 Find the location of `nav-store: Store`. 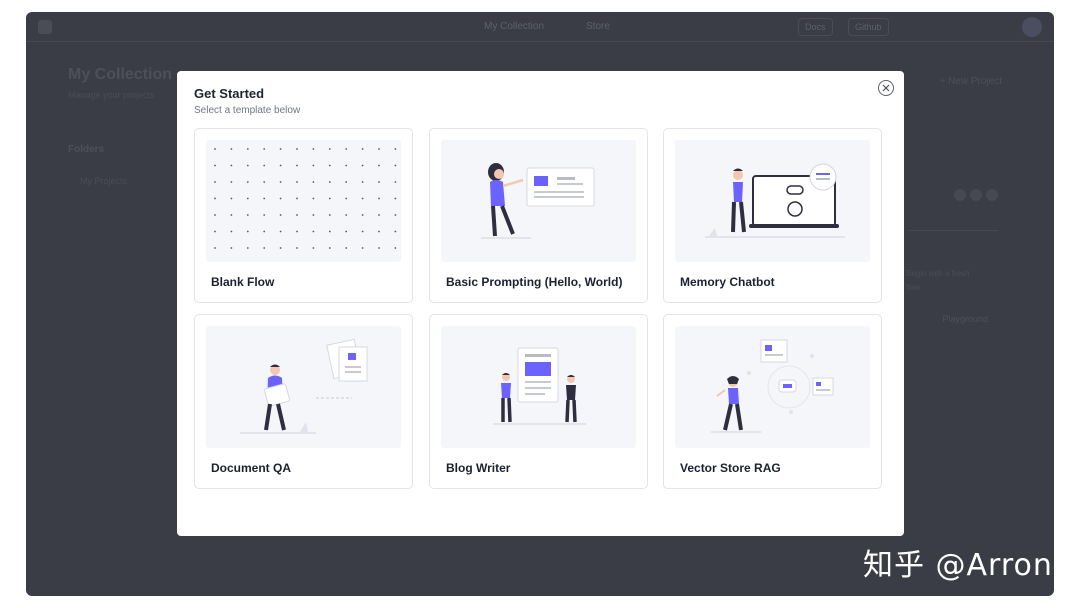

nav-store: Store is located at coordinates (598, 26).